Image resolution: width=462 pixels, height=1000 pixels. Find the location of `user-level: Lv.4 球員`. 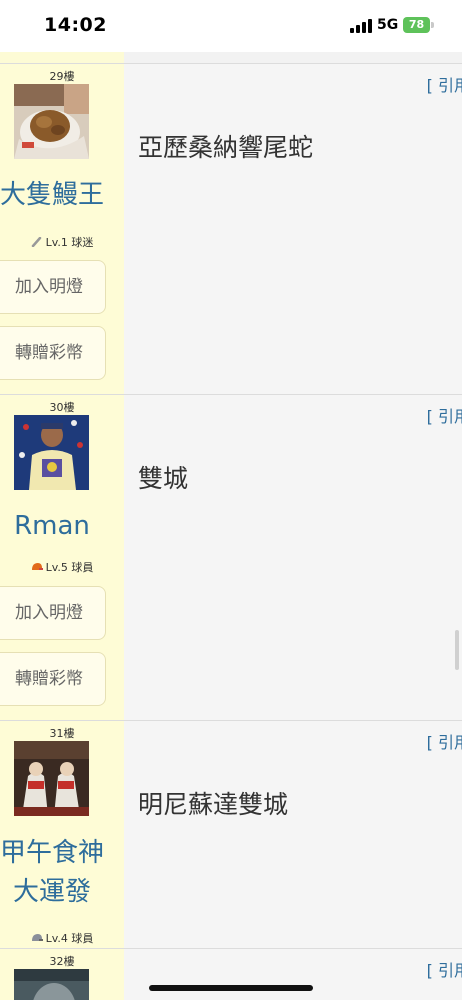

user-level: Lv.4 球員 is located at coordinates (62, 938).